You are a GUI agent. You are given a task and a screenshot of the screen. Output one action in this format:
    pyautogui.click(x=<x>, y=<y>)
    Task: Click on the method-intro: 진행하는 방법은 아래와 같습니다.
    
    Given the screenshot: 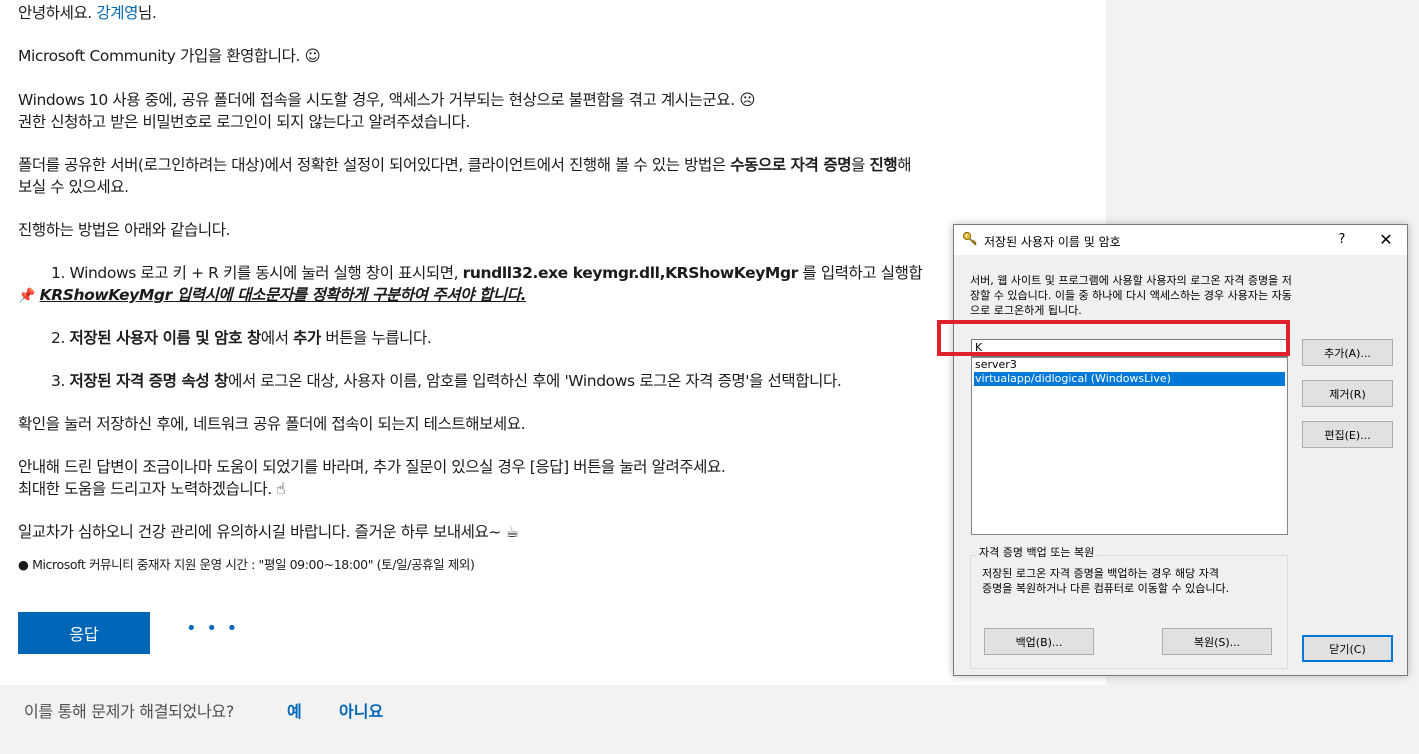 What is the action you would take?
    pyautogui.click(x=124, y=230)
    